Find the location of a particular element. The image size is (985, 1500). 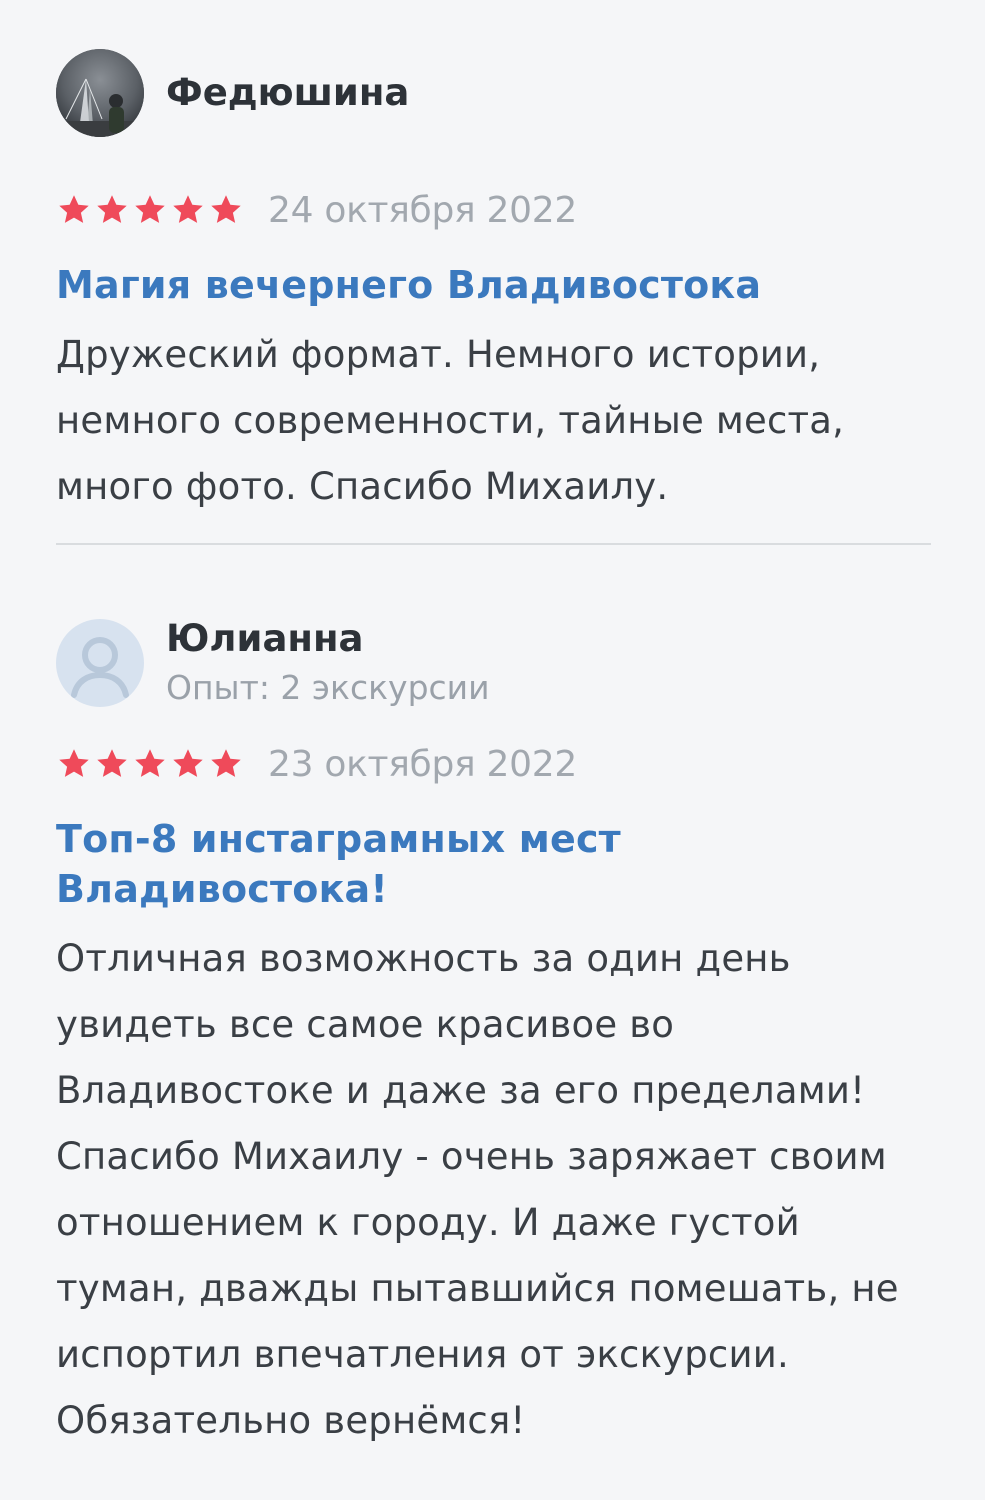

tour-title-link: Магия вечернего Владивостока is located at coordinates (496, 285).